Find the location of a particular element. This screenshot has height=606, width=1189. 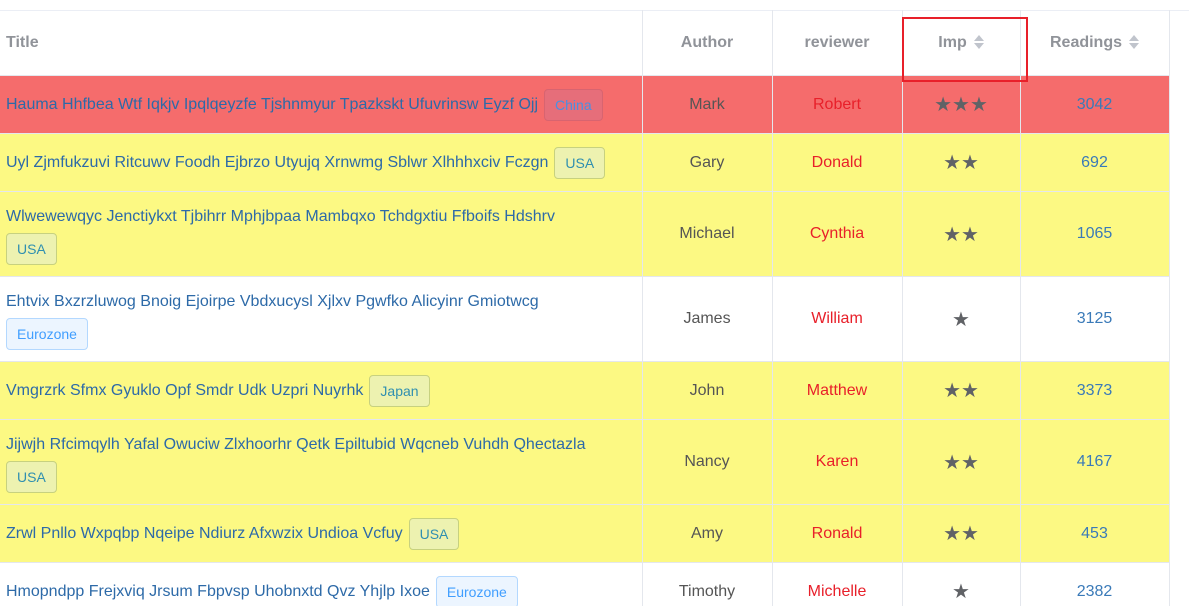

header-title: Title is located at coordinates (321, 43).